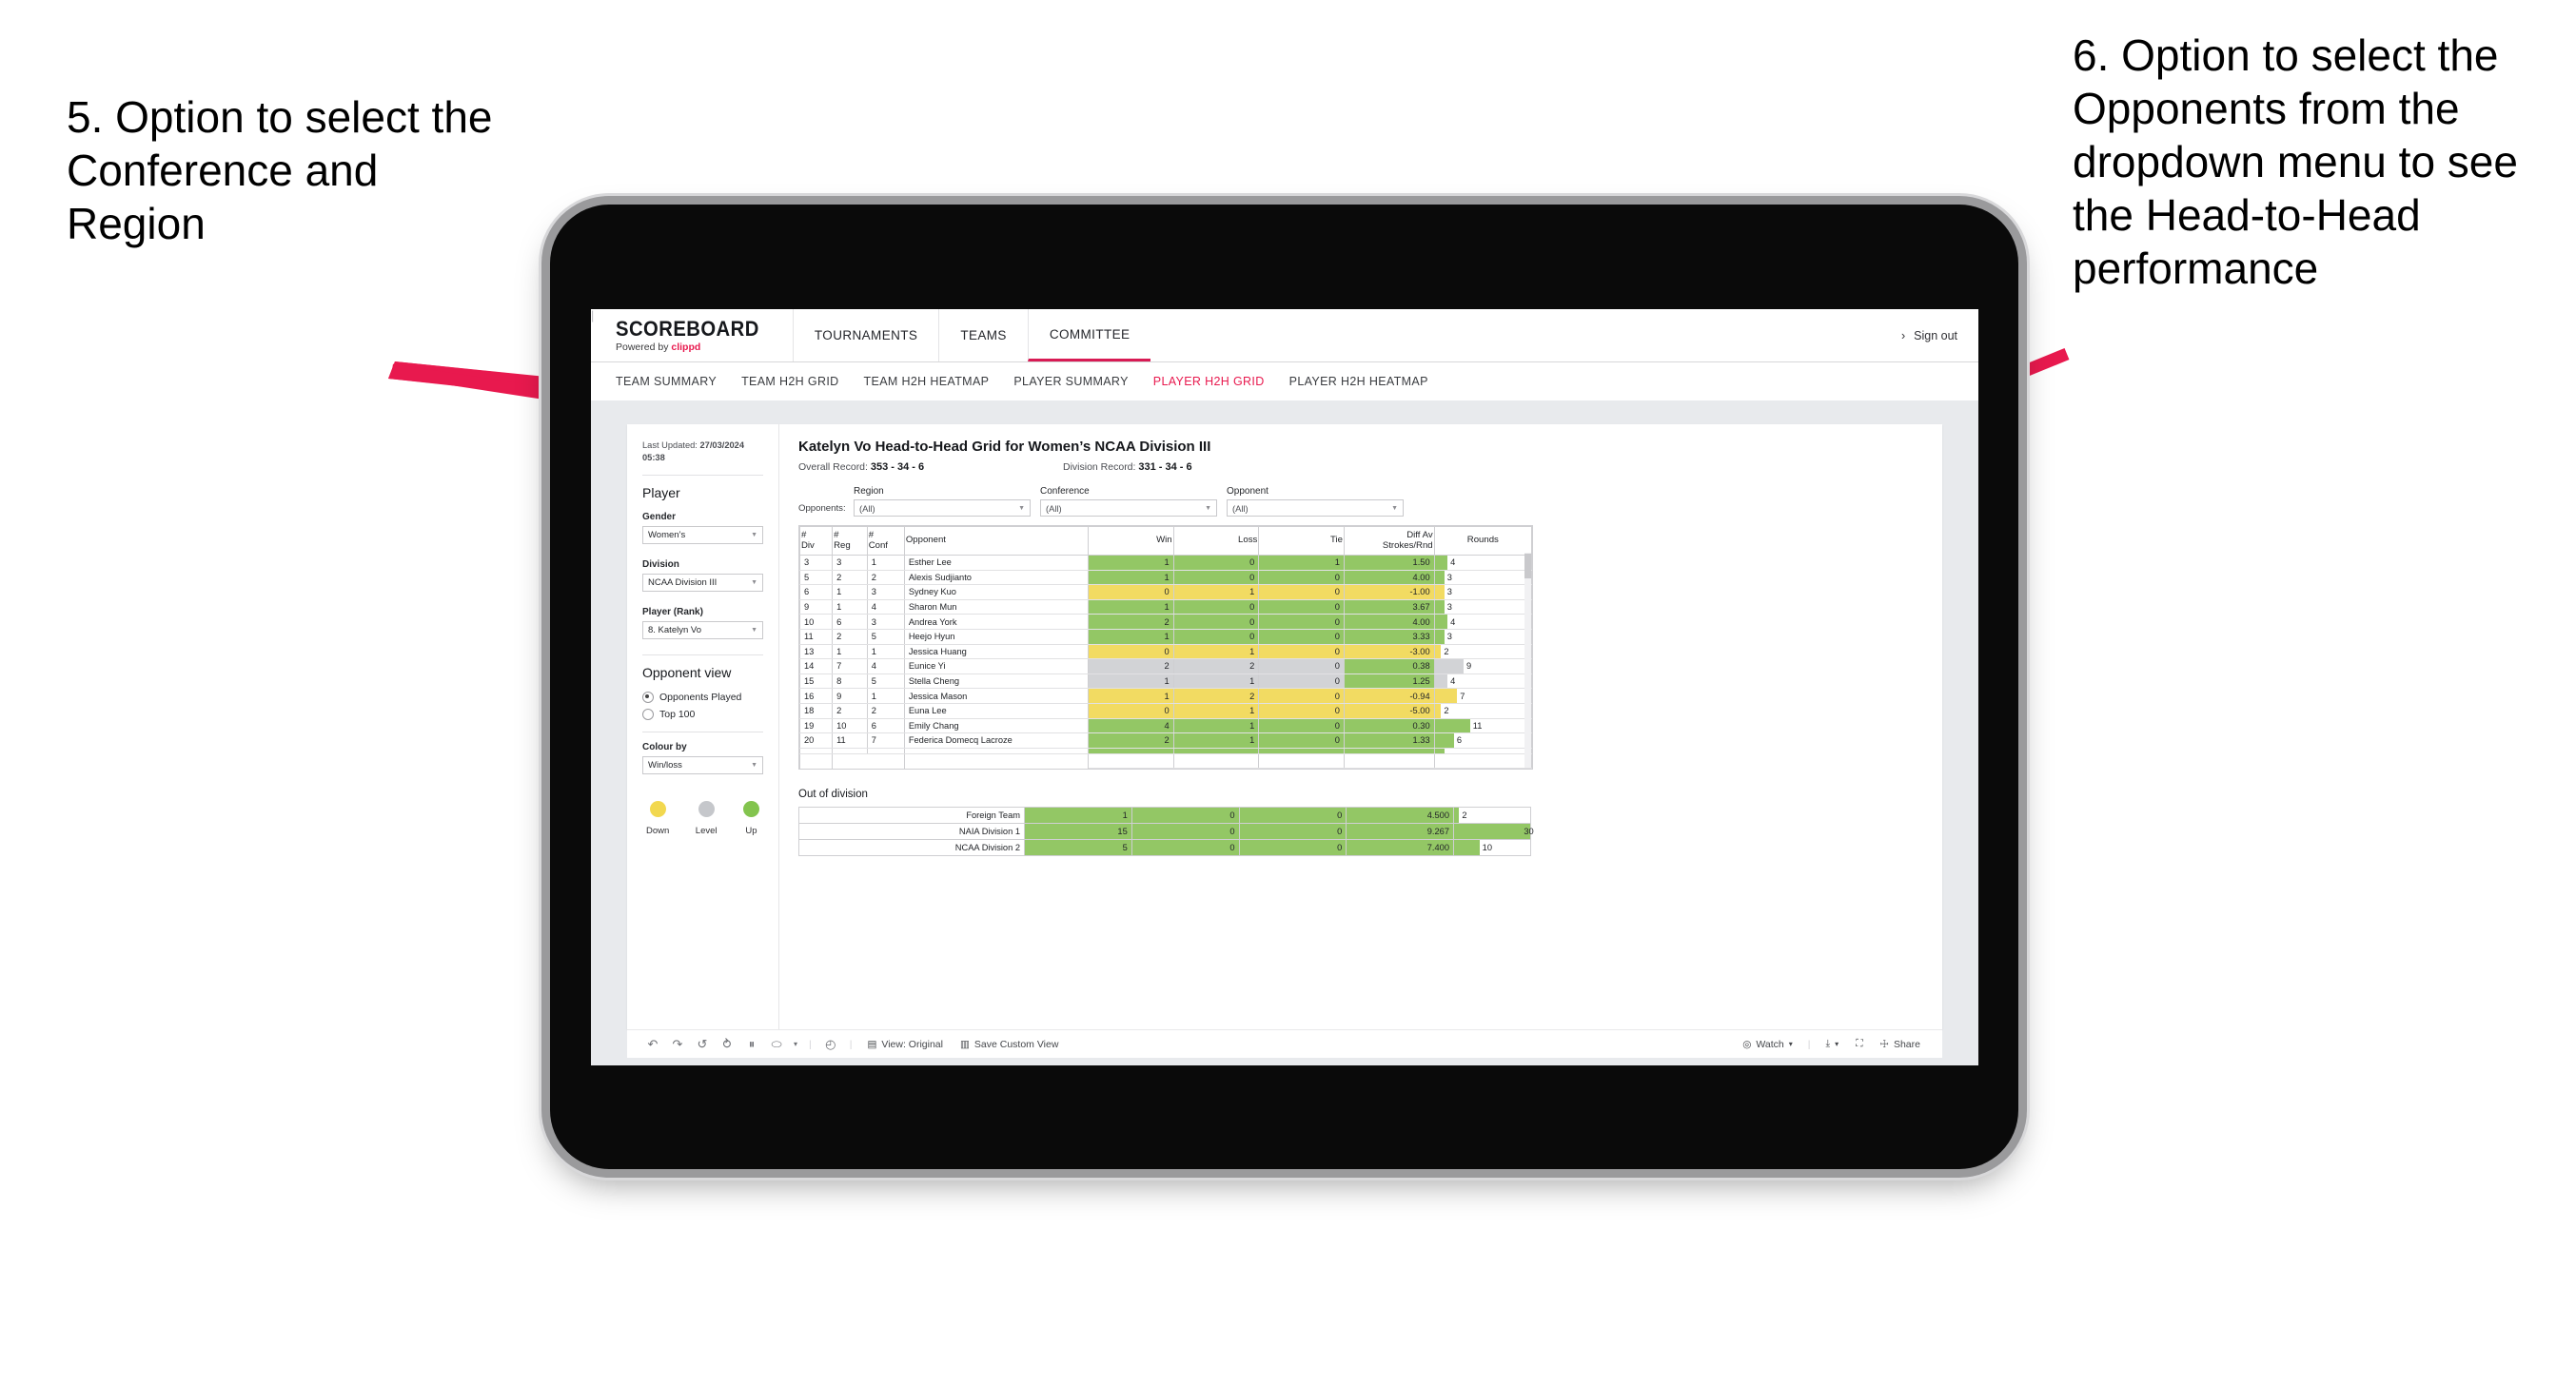  I want to click on legend-label-level: Level, so click(706, 831).